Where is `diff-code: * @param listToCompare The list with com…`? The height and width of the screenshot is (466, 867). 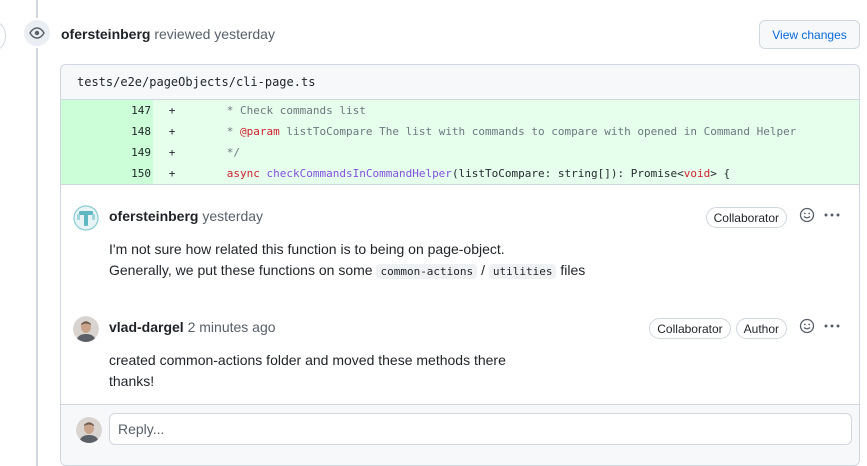 diff-code: * @param listToCompare The list with com… is located at coordinates (511, 131).